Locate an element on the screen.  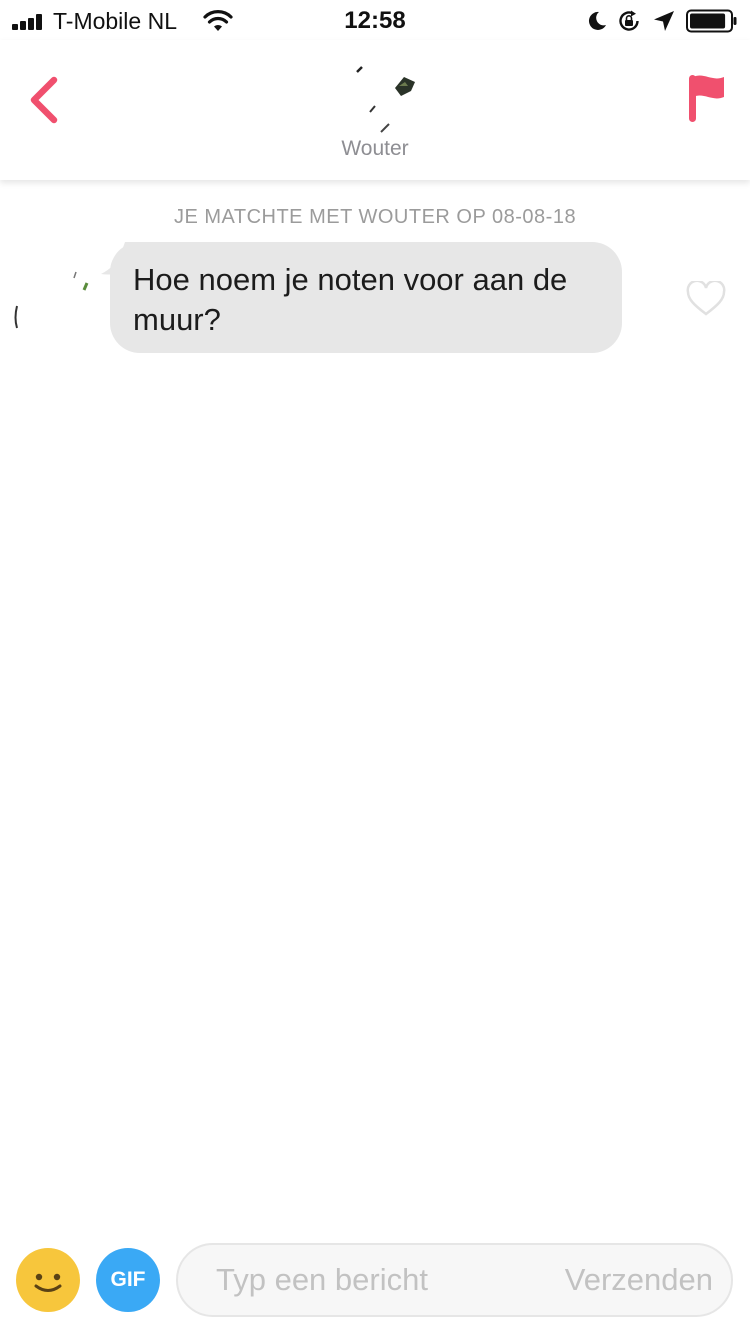
back-button is located at coordinates (45, 100).